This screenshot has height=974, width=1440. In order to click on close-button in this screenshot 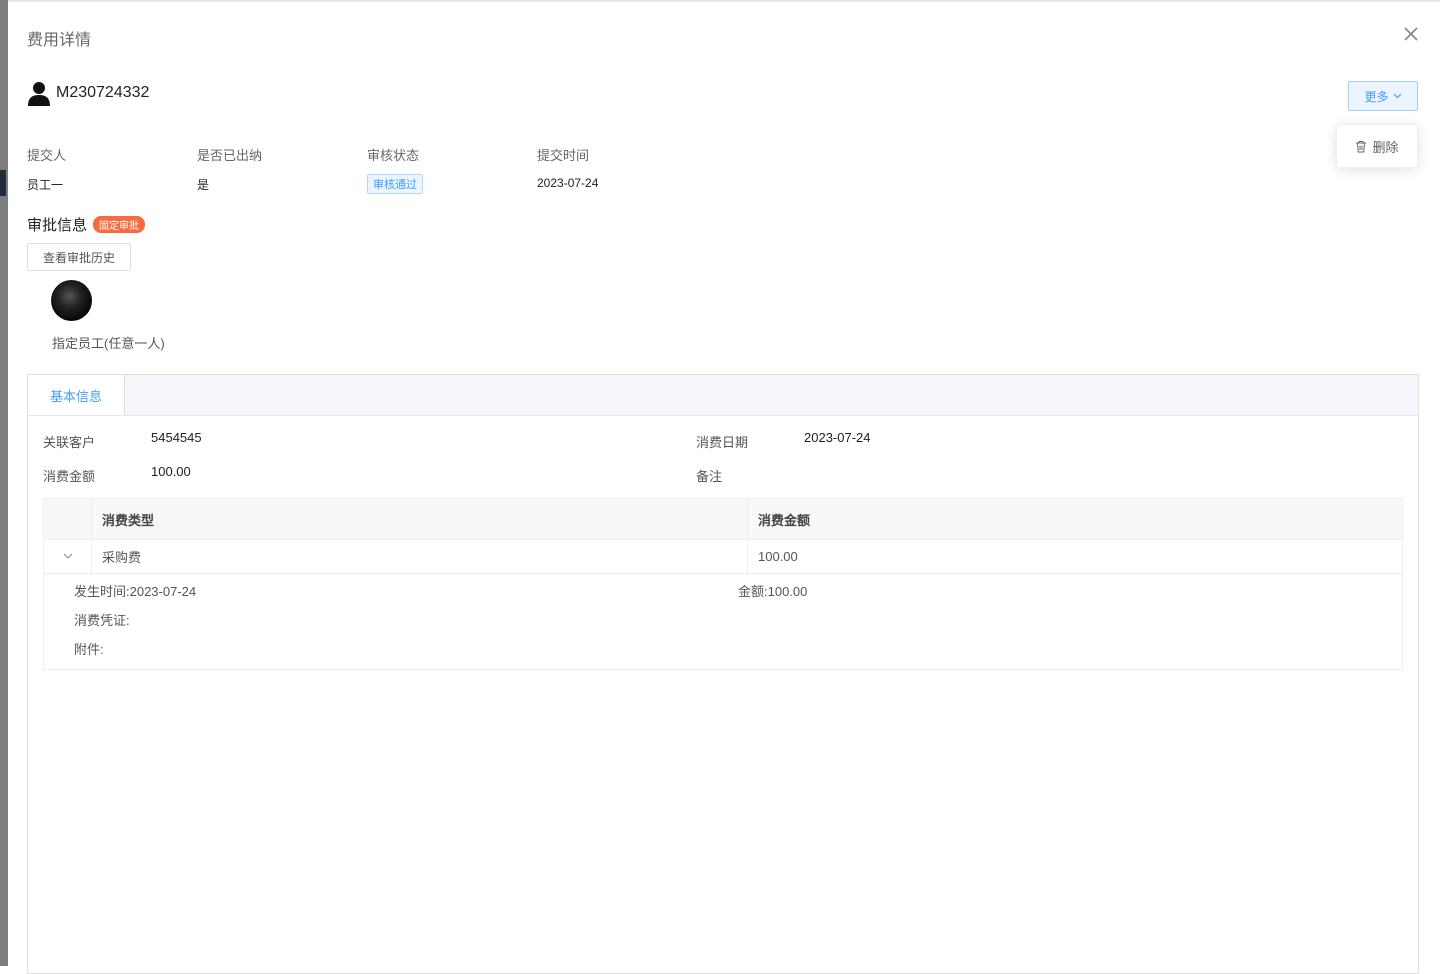, I will do `click(1411, 34)`.